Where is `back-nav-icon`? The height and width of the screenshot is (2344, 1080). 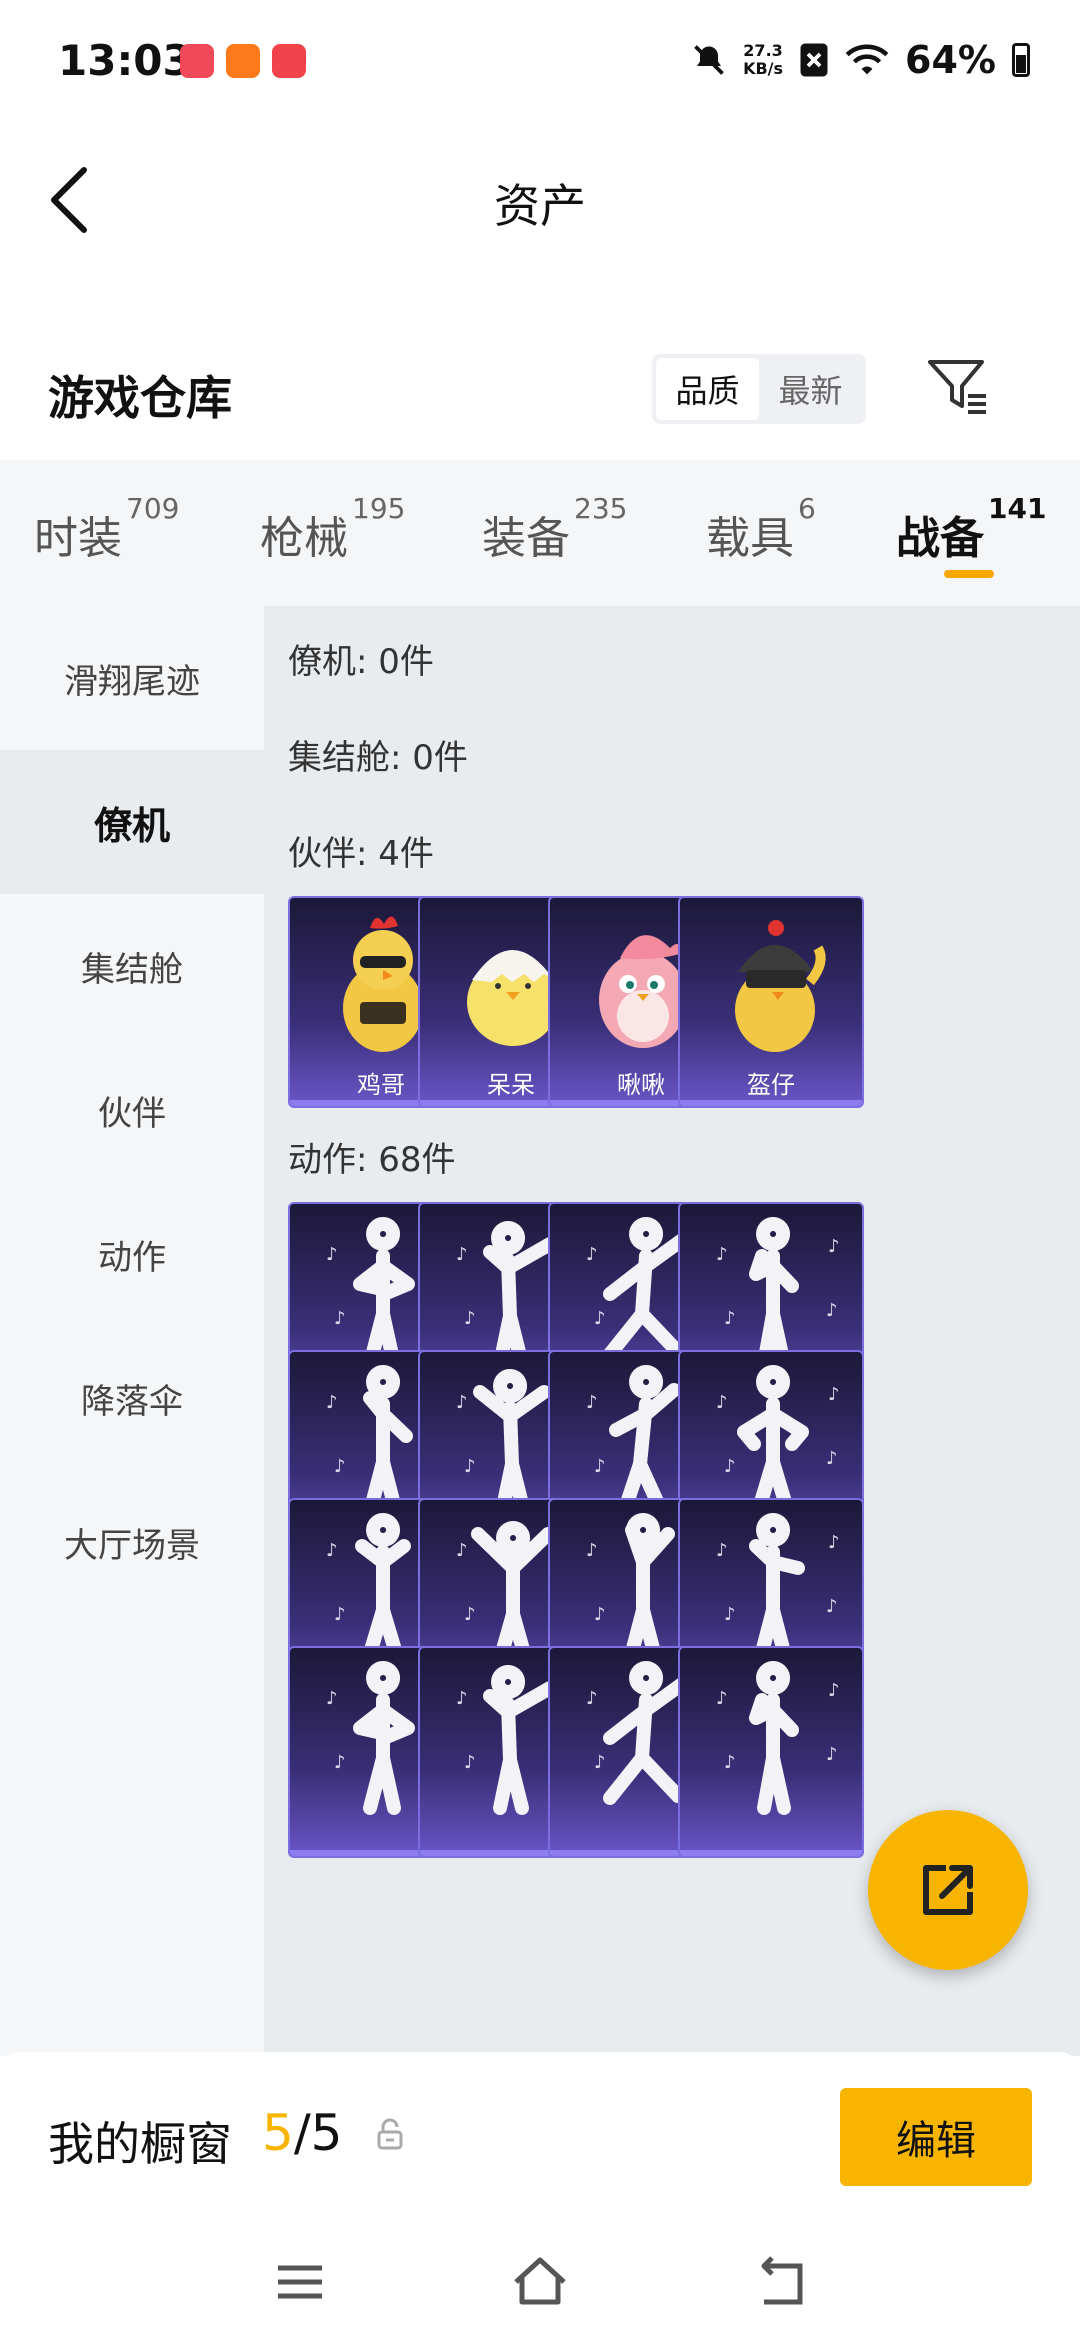 back-nav-icon is located at coordinates (780, 2282).